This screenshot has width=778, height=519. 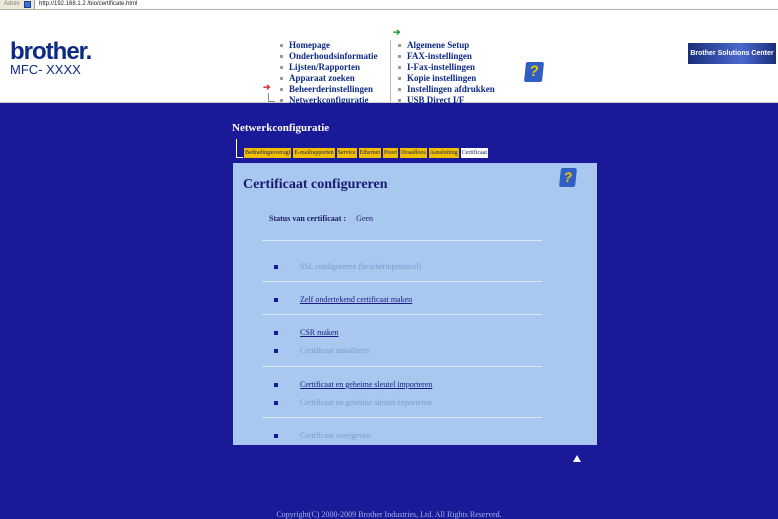 What do you see at coordinates (328, 67) in the screenshot?
I see `nav-item-reports: Lijsten/Rapporten` at bounding box center [328, 67].